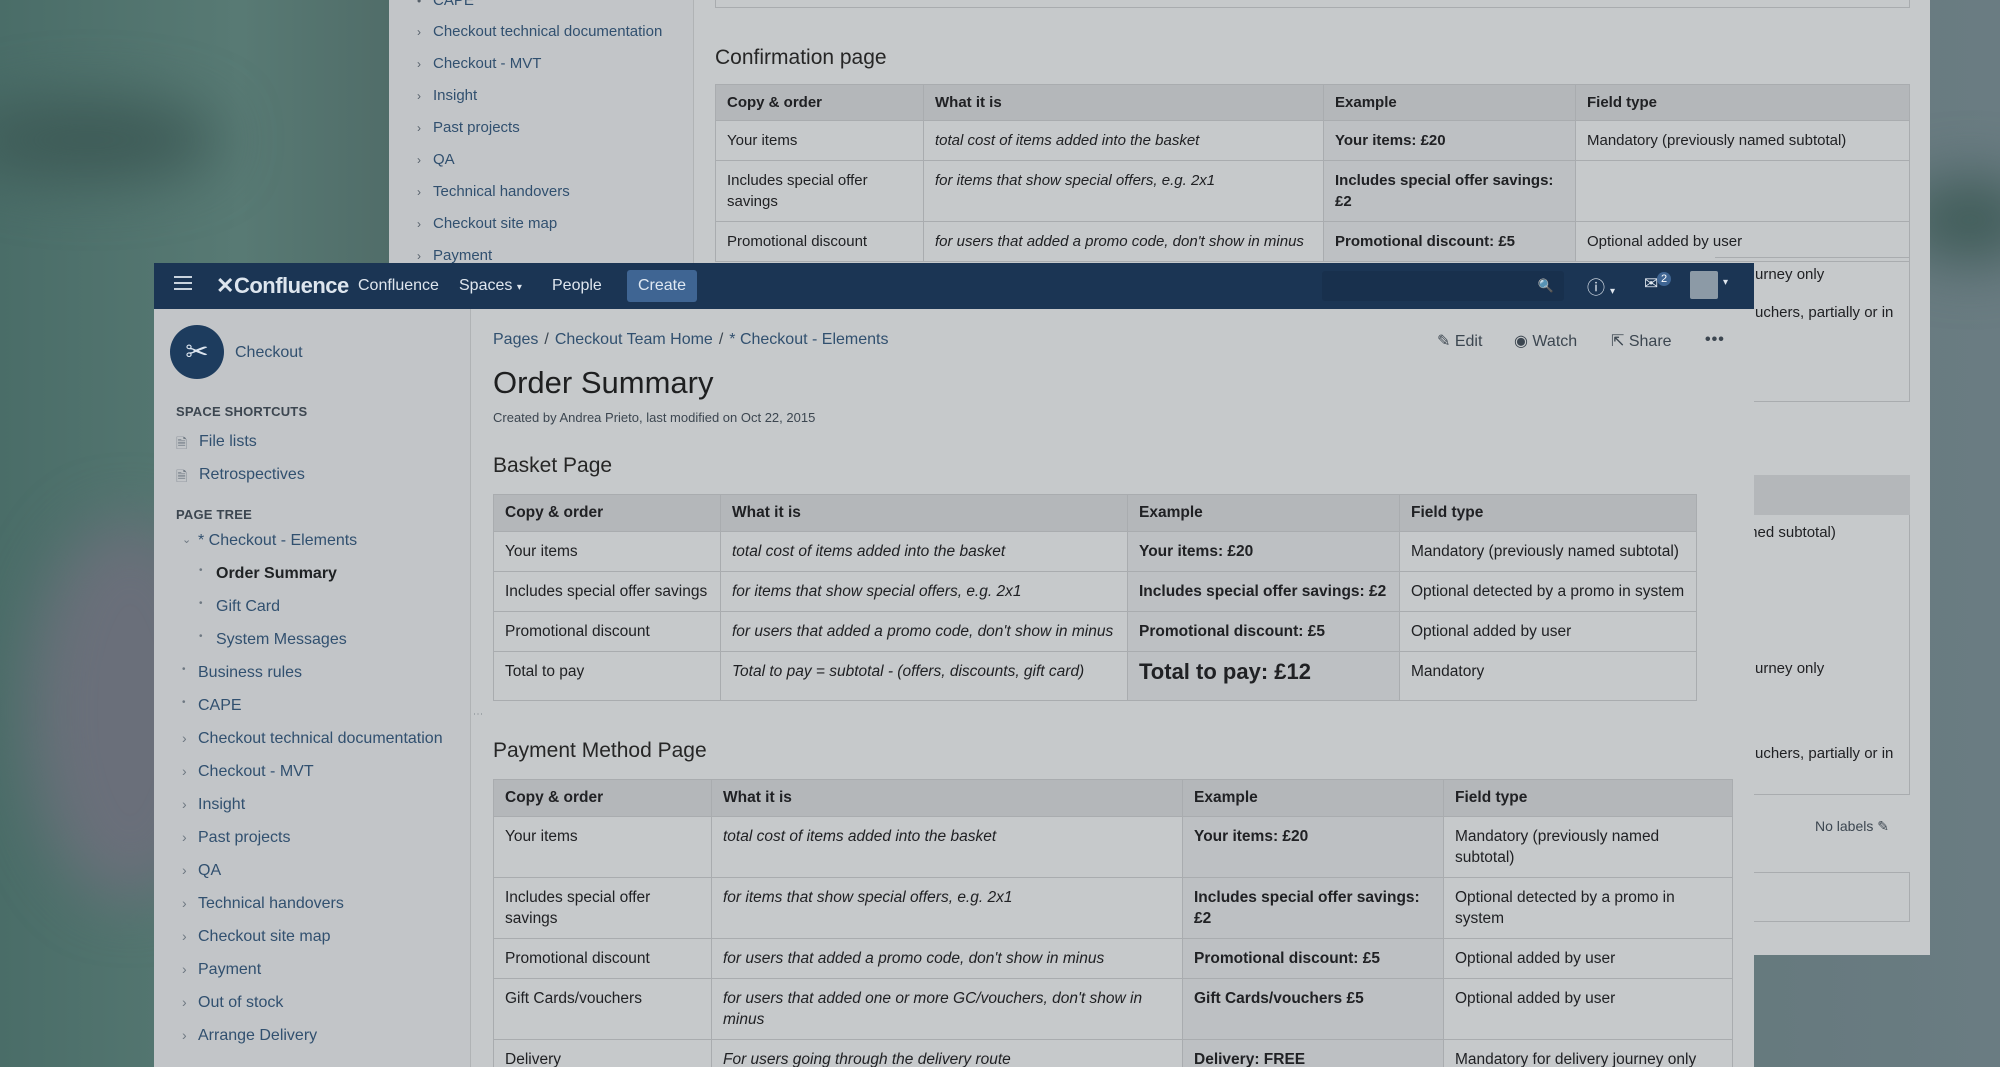  I want to click on table-cell: Promotional discount, so click(819, 241).